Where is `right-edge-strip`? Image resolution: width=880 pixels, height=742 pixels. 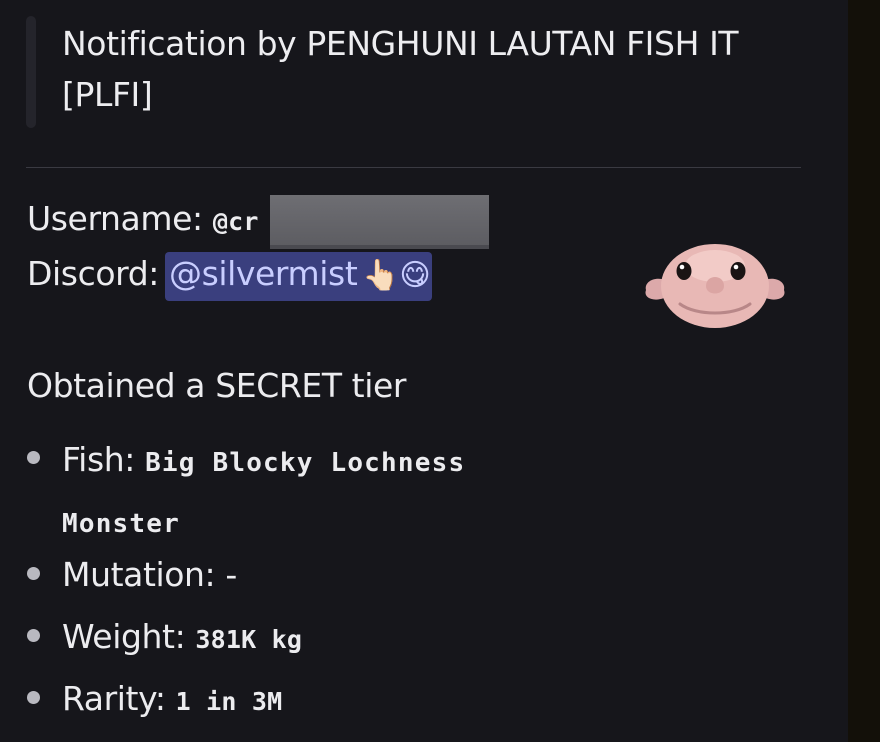
right-edge-strip is located at coordinates (864, 371).